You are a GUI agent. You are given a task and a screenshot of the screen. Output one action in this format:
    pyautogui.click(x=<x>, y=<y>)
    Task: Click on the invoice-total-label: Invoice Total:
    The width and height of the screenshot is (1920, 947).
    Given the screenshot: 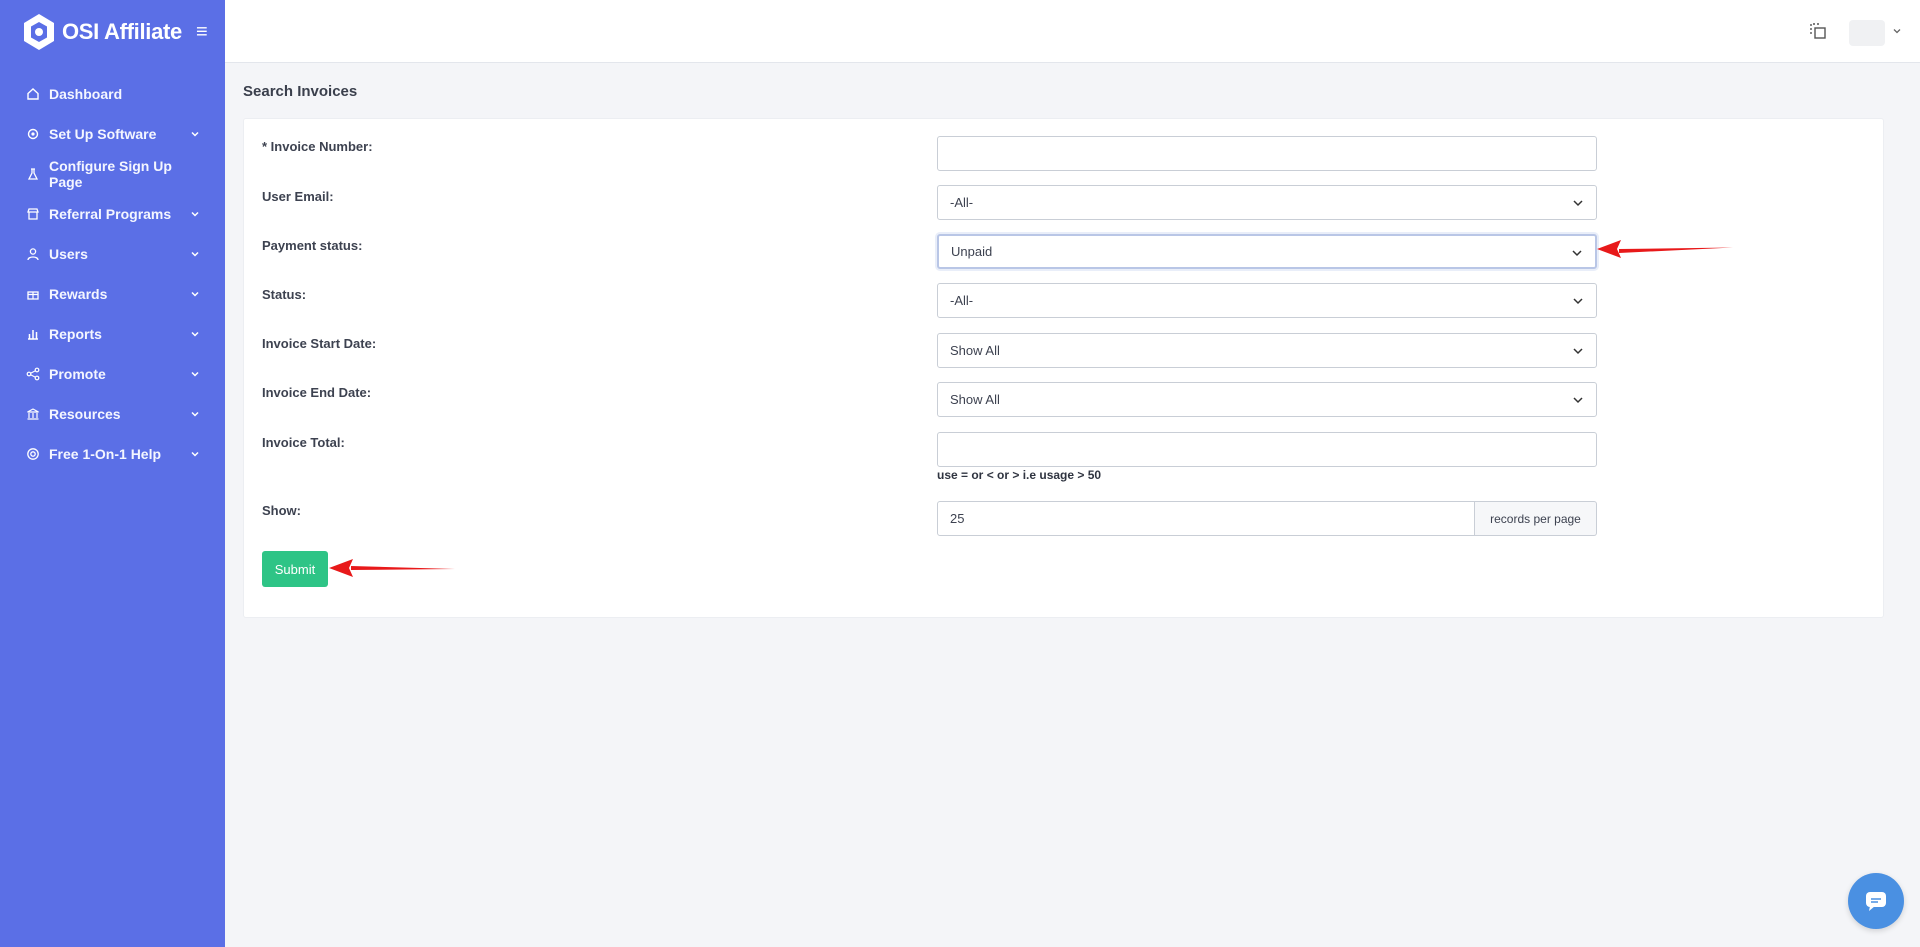 What is the action you would take?
    pyautogui.click(x=303, y=442)
    